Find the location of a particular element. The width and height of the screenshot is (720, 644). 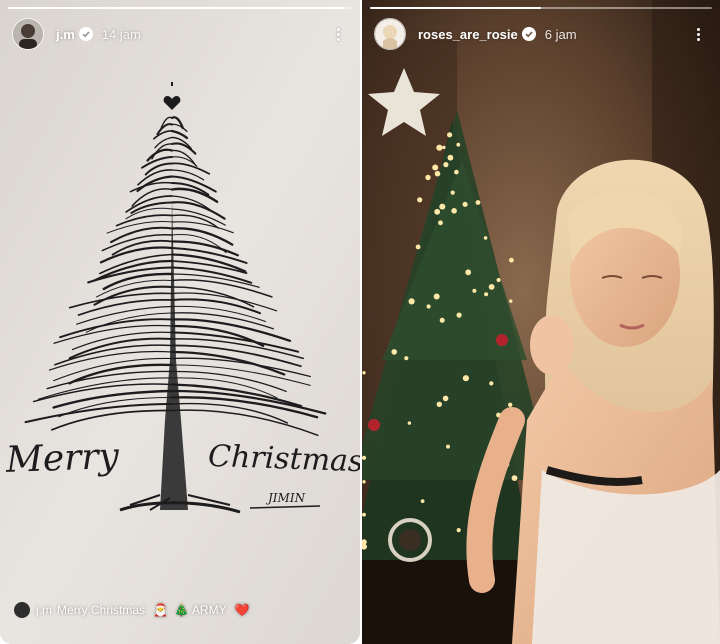

caption-username: j.m is located at coordinates (44, 610).